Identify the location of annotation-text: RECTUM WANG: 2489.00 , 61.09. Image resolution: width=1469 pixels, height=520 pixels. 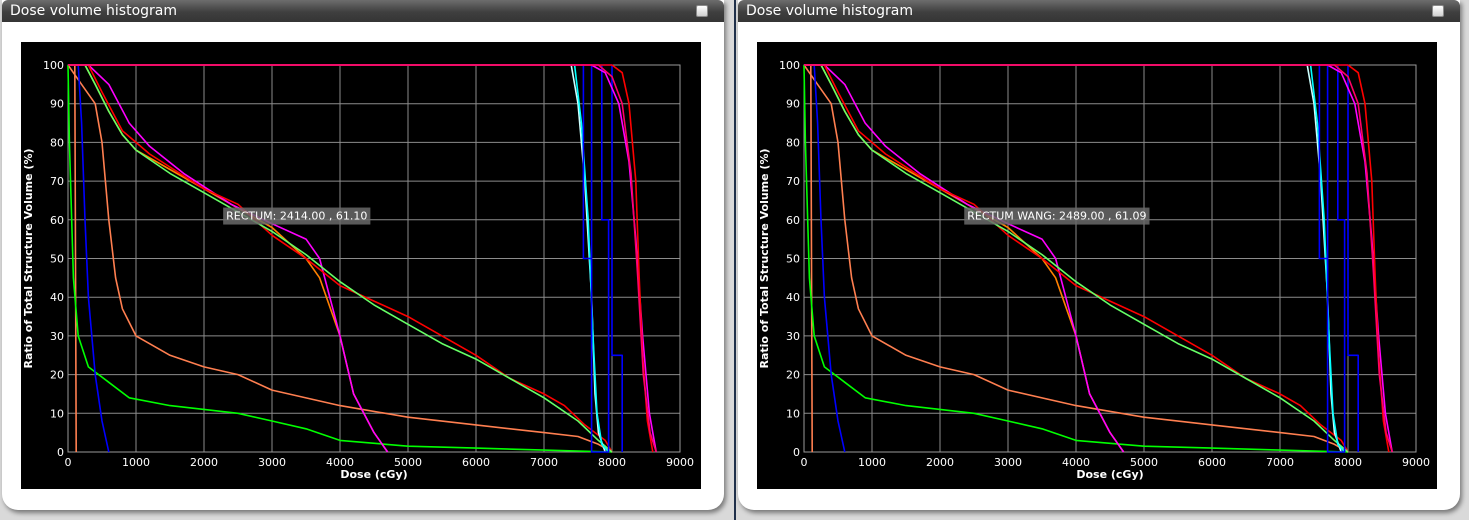
(1056, 216).